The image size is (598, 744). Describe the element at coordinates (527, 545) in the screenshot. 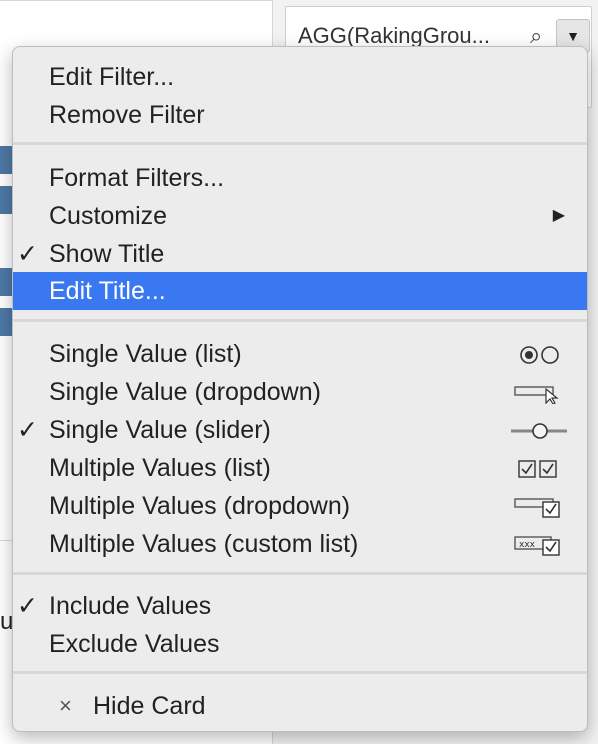

I see `svg-text: xxx` at that location.